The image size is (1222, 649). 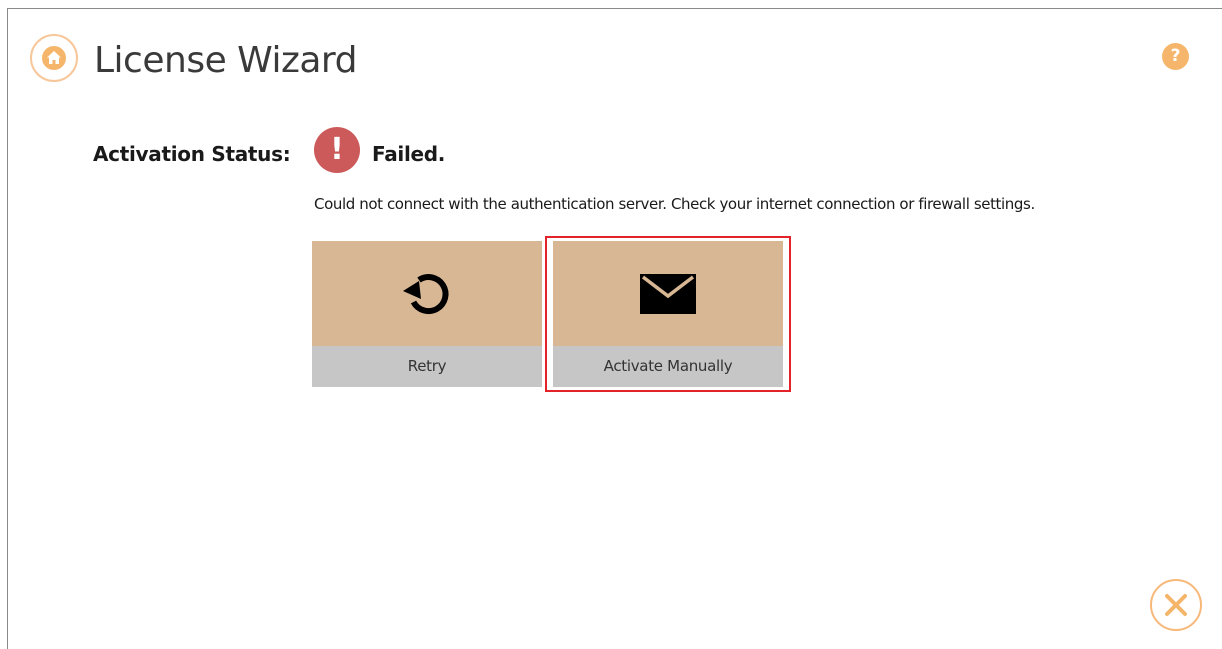 I want to click on help-icon: ?, so click(x=1175, y=56).